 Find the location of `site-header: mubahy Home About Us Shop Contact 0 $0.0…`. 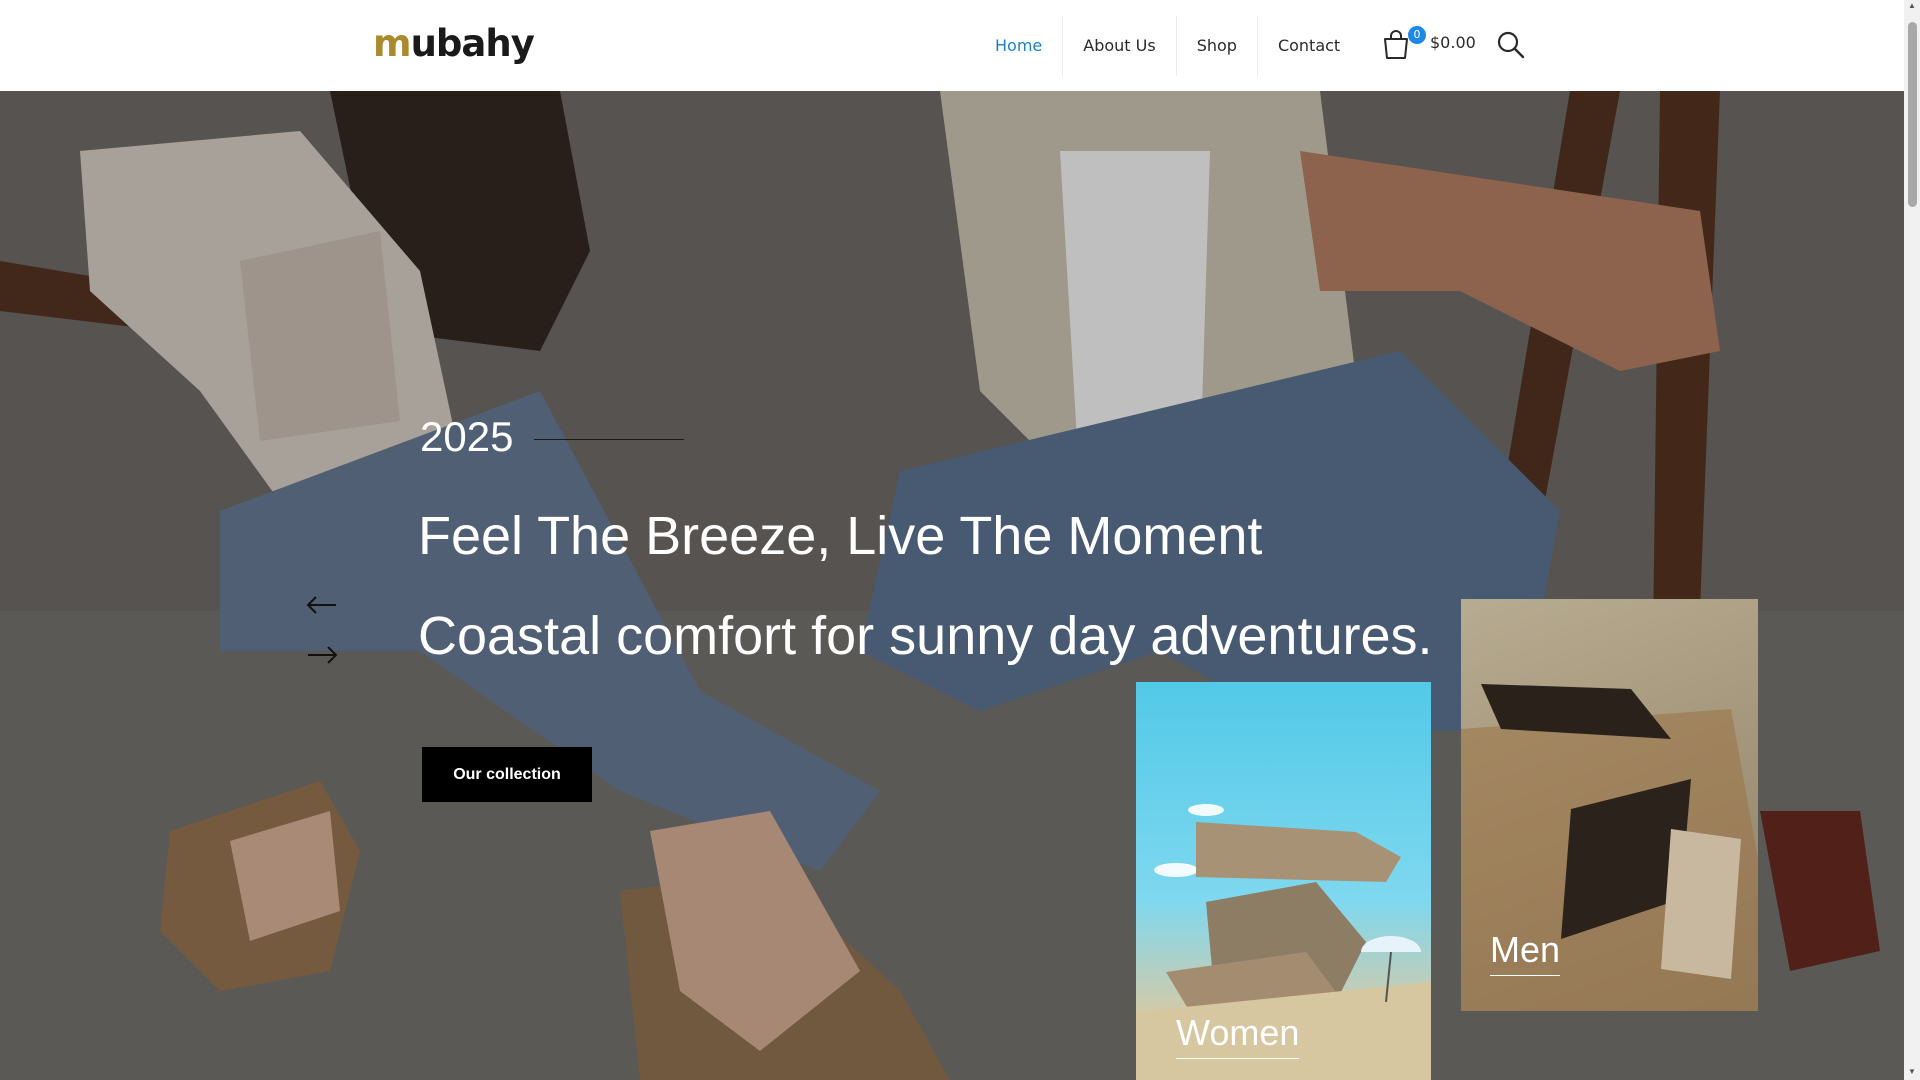

site-header: mubahy Home About Us Shop Contact 0 $0.0… is located at coordinates (952, 45).